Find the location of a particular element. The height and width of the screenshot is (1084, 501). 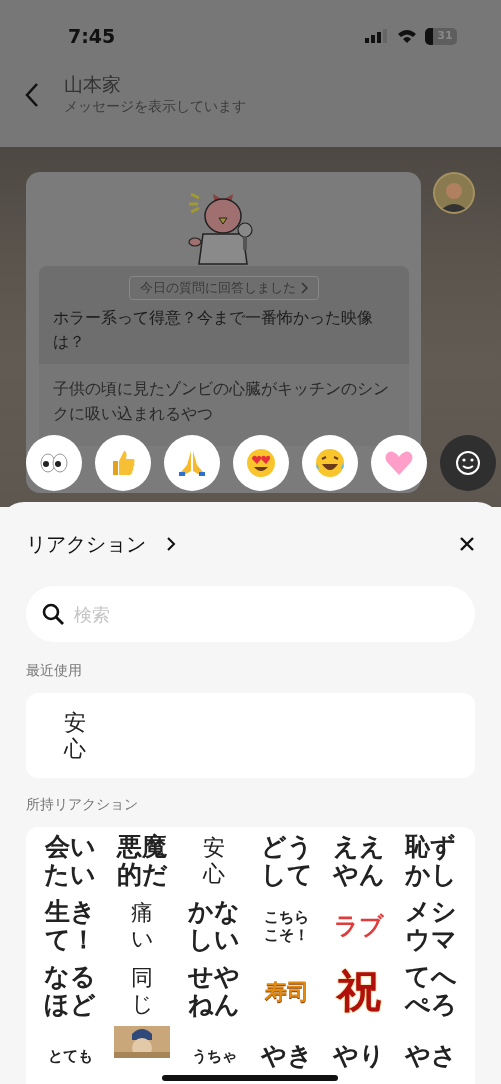

reaction-stamp: 痛 い is located at coordinates (142, 926).